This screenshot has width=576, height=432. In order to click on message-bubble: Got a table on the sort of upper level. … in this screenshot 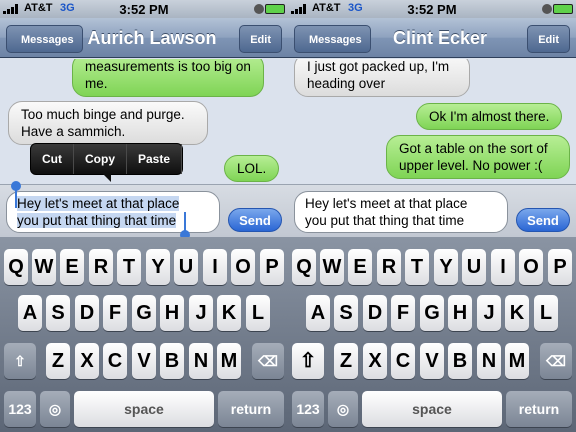, I will do `click(478, 157)`.